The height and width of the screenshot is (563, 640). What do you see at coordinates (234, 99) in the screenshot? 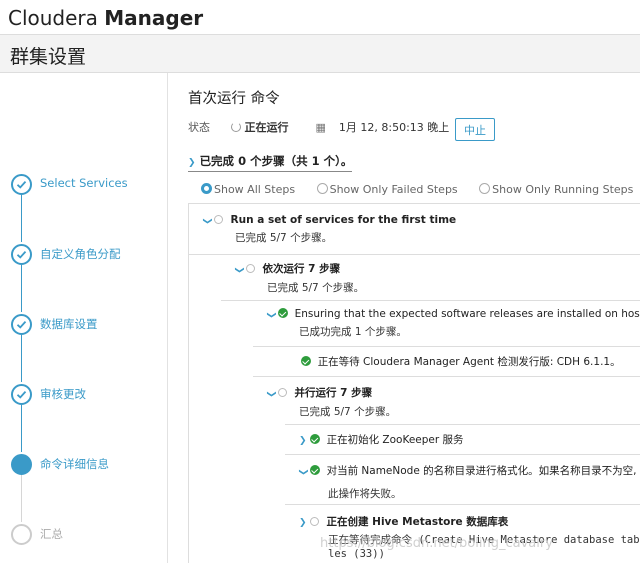
I see `command-title: 首次运行 命令` at bounding box center [234, 99].